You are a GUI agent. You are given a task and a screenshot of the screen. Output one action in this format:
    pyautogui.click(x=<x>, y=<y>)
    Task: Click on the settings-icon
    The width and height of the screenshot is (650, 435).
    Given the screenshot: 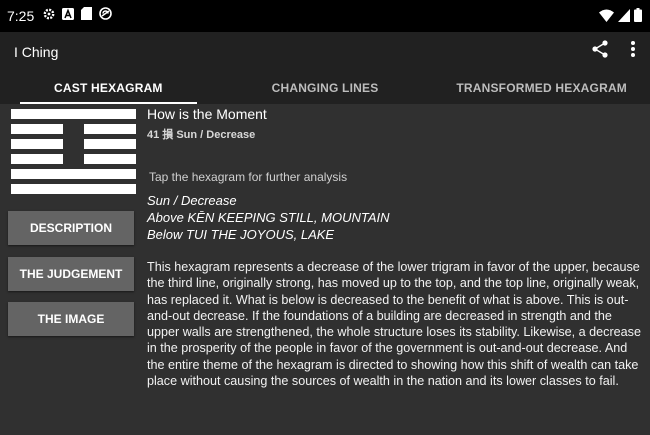 What is the action you would take?
    pyautogui.click(x=49, y=16)
    